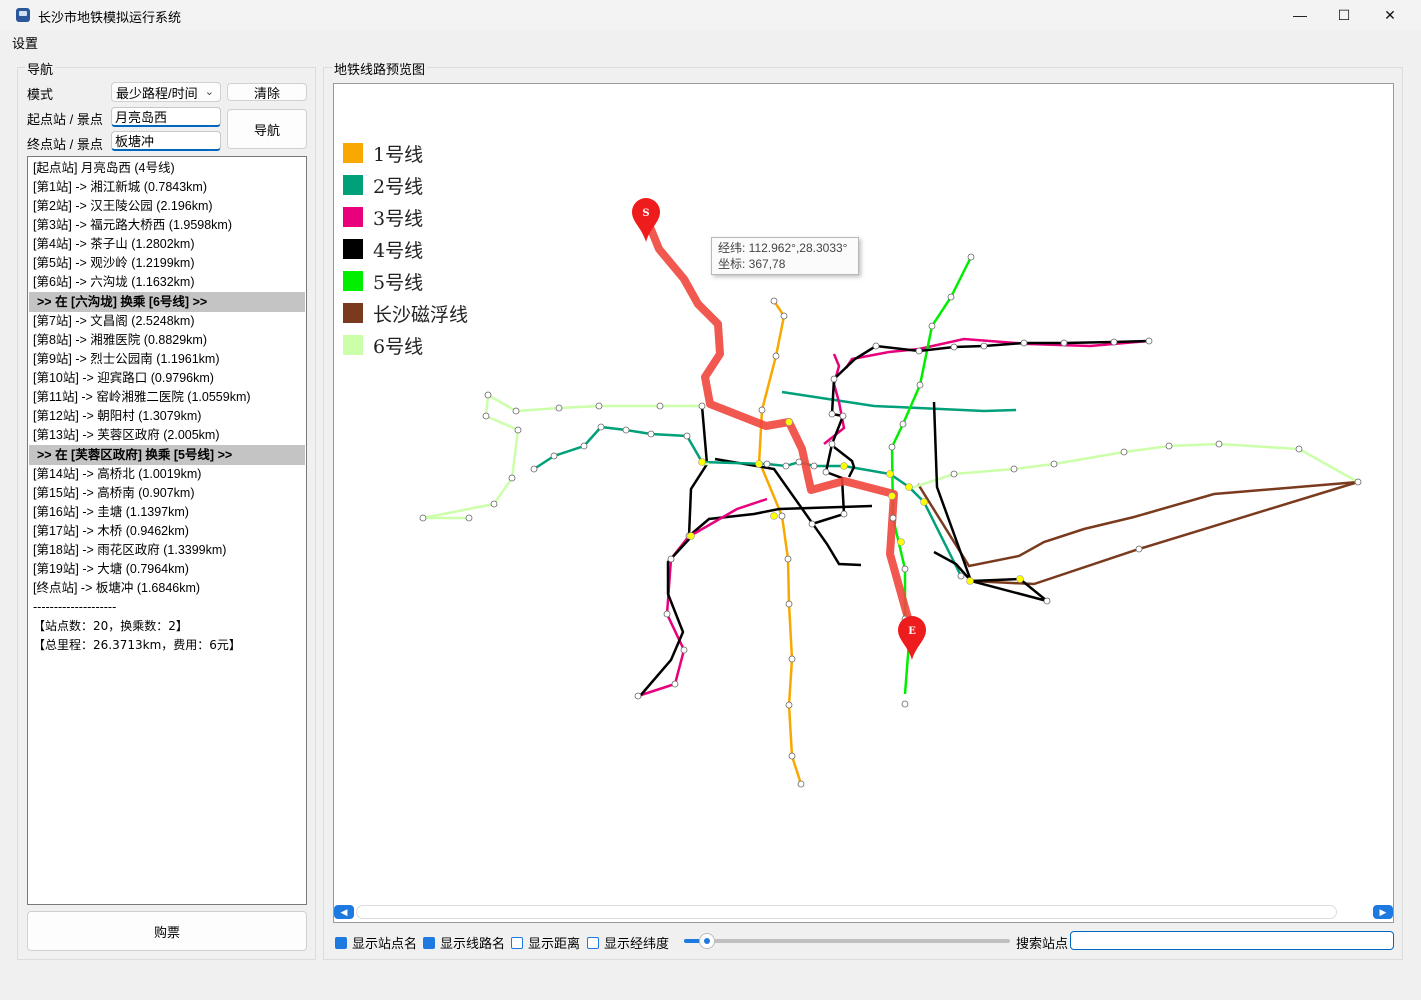  Describe the element at coordinates (166, 117) in the screenshot. I see `start-station-input: 月亮岛西` at that location.